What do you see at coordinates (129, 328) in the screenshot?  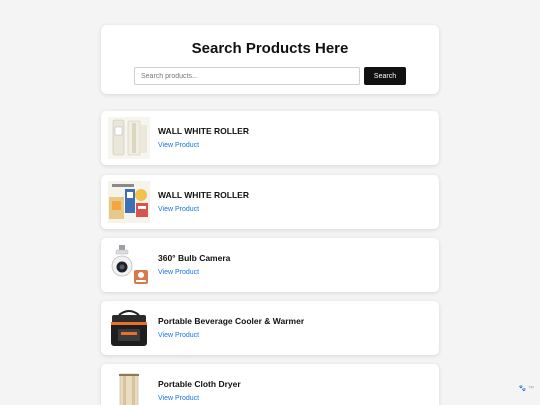 I see `cooler-icon` at bounding box center [129, 328].